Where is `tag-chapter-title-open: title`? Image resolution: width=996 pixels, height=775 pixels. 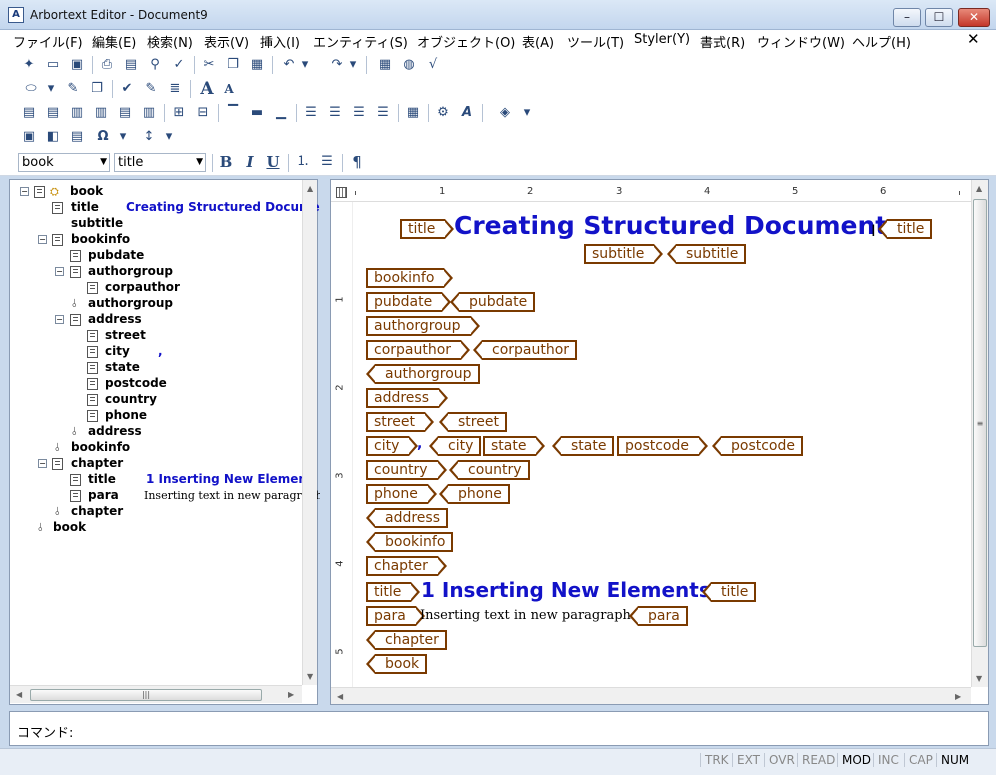 tag-chapter-title-open: title is located at coordinates (393, 592).